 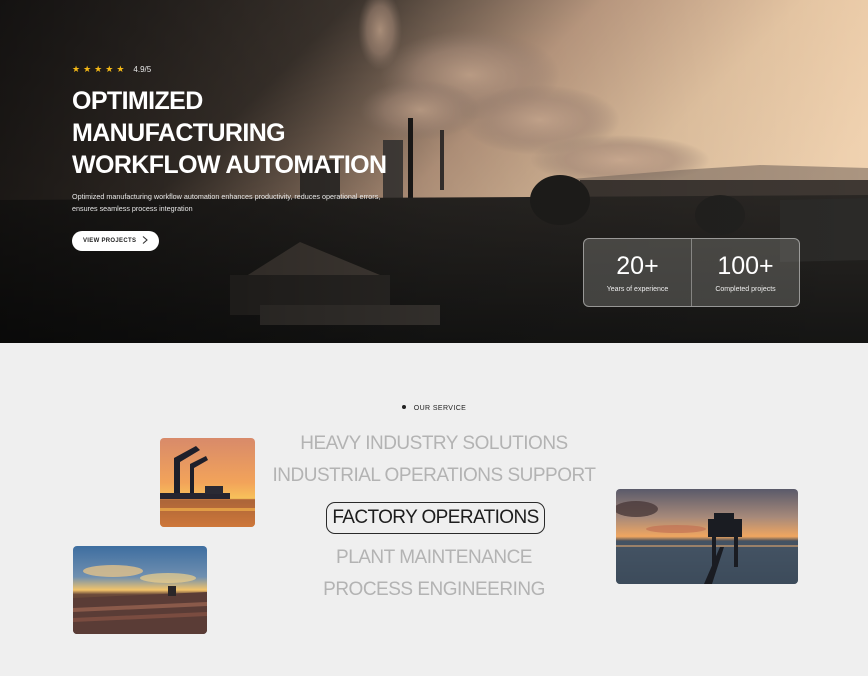 I want to click on stat-number: 100+, so click(x=745, y=266).